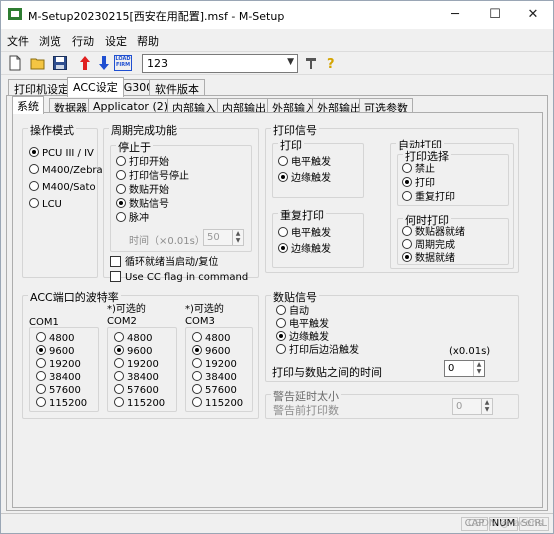 The height and width of the screenshot is (534, 554). What do you see at coordinates (104, 63) in the screenshot?
I see `download-arrow-icon` at bounding box center [104, 63].